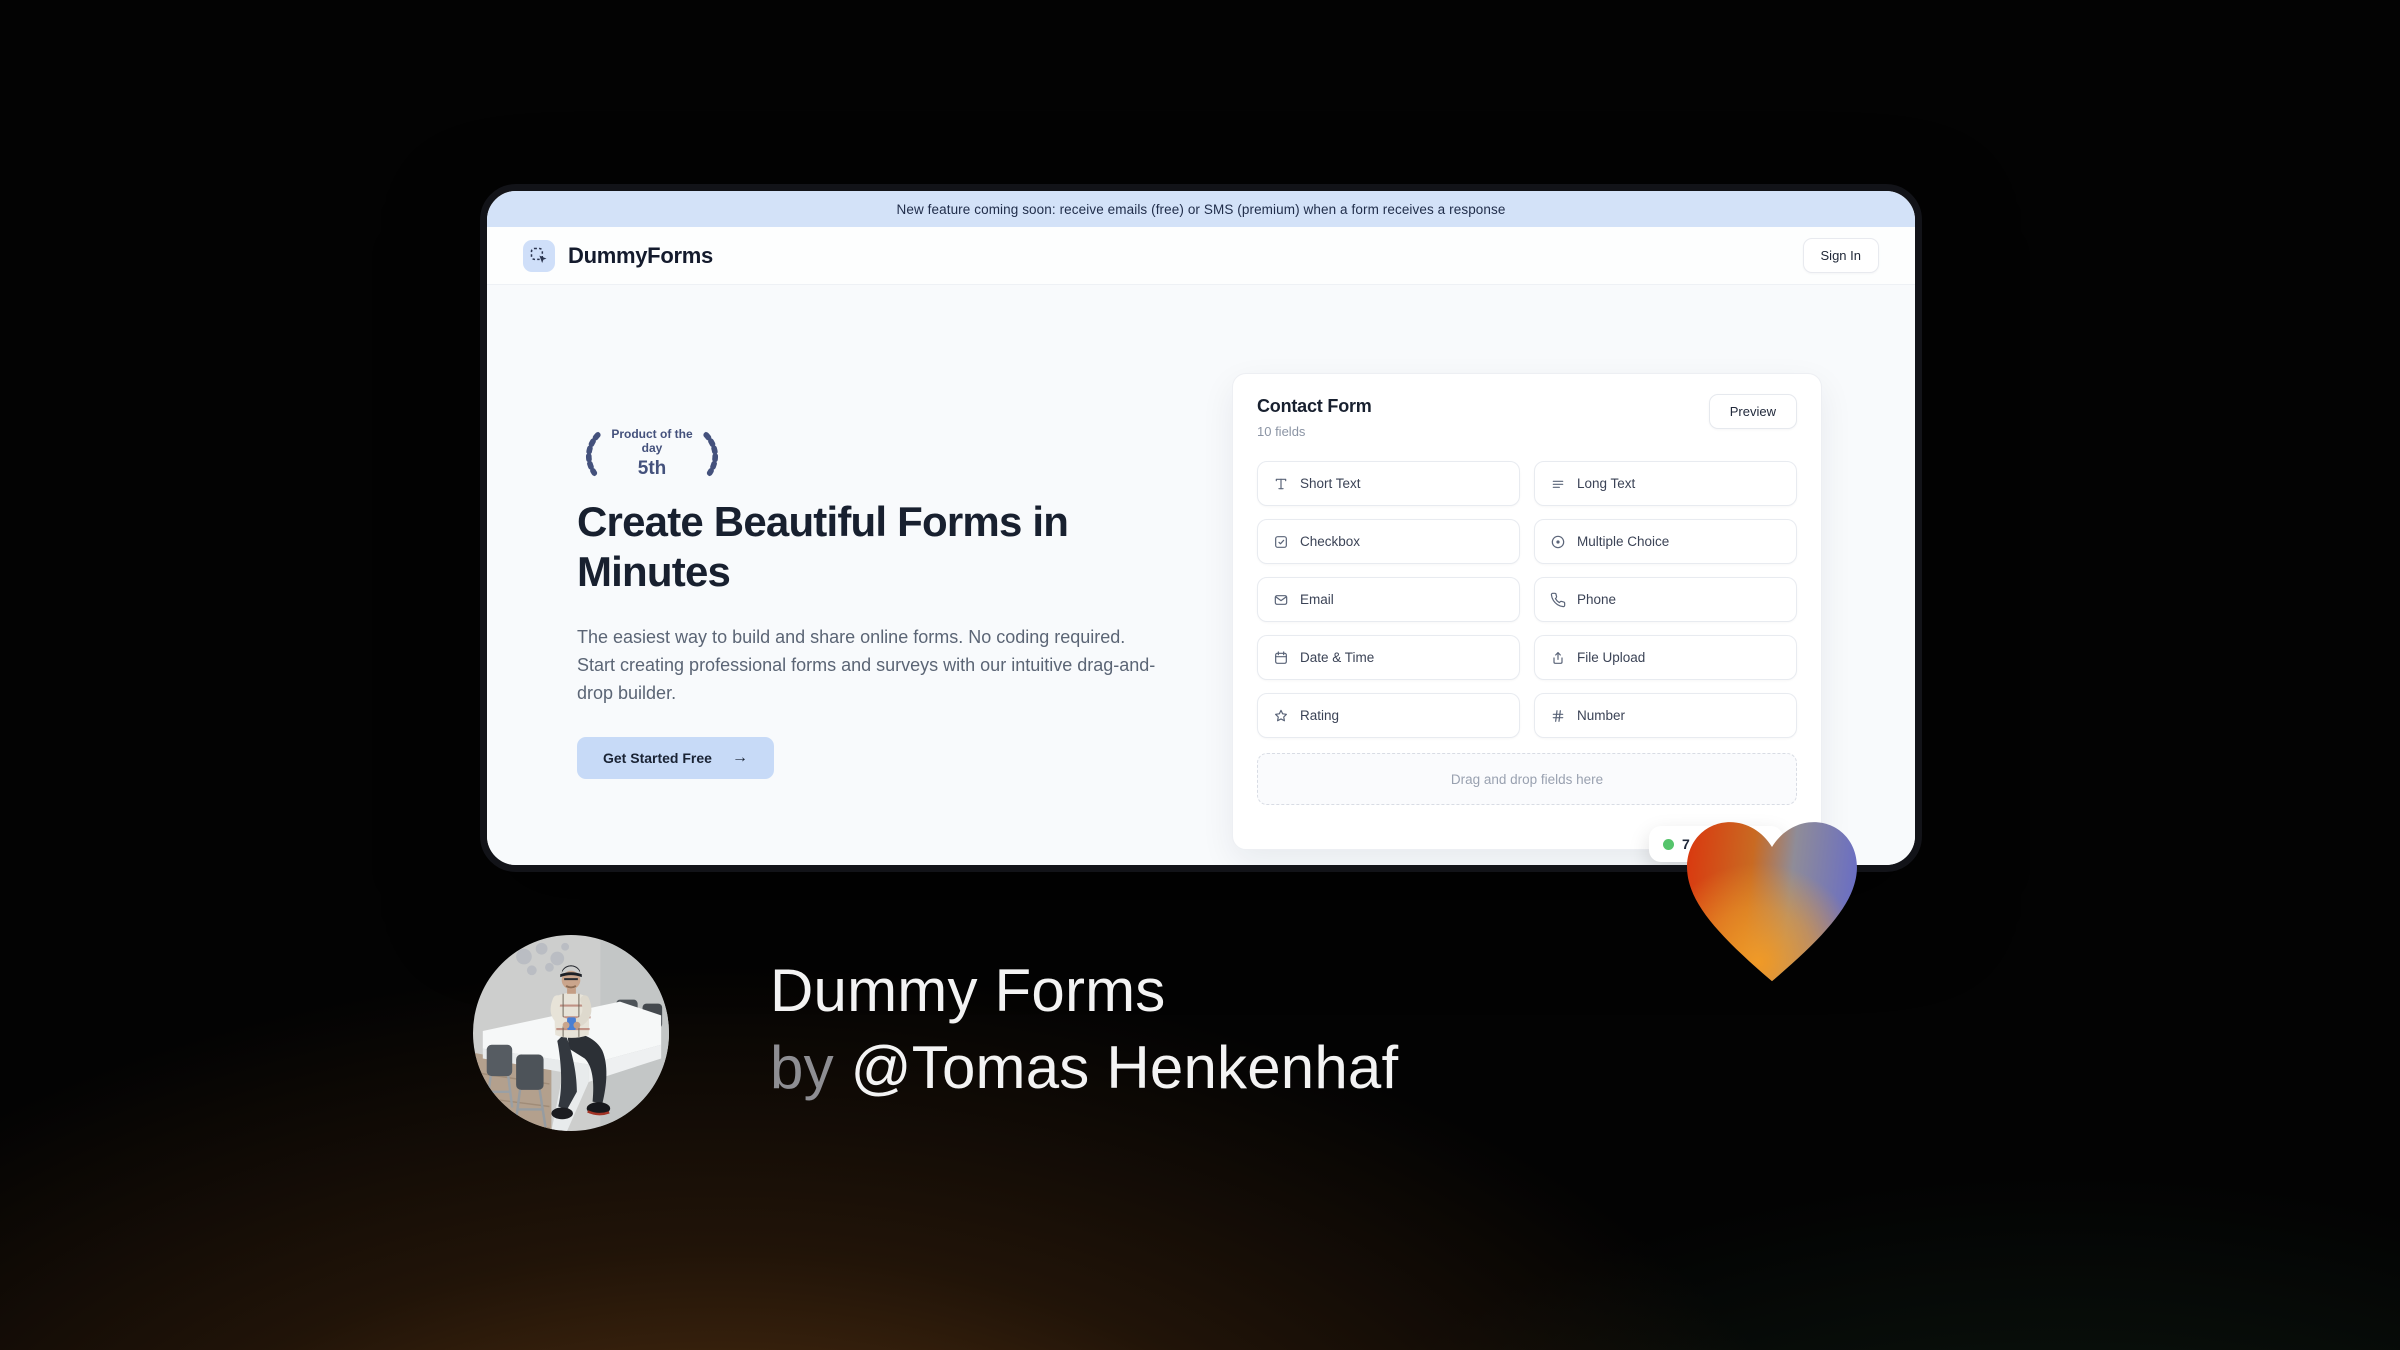 This screenshot has width=2400, height=1350. I want to click on radio-circle-icon, so click(1558, 541).